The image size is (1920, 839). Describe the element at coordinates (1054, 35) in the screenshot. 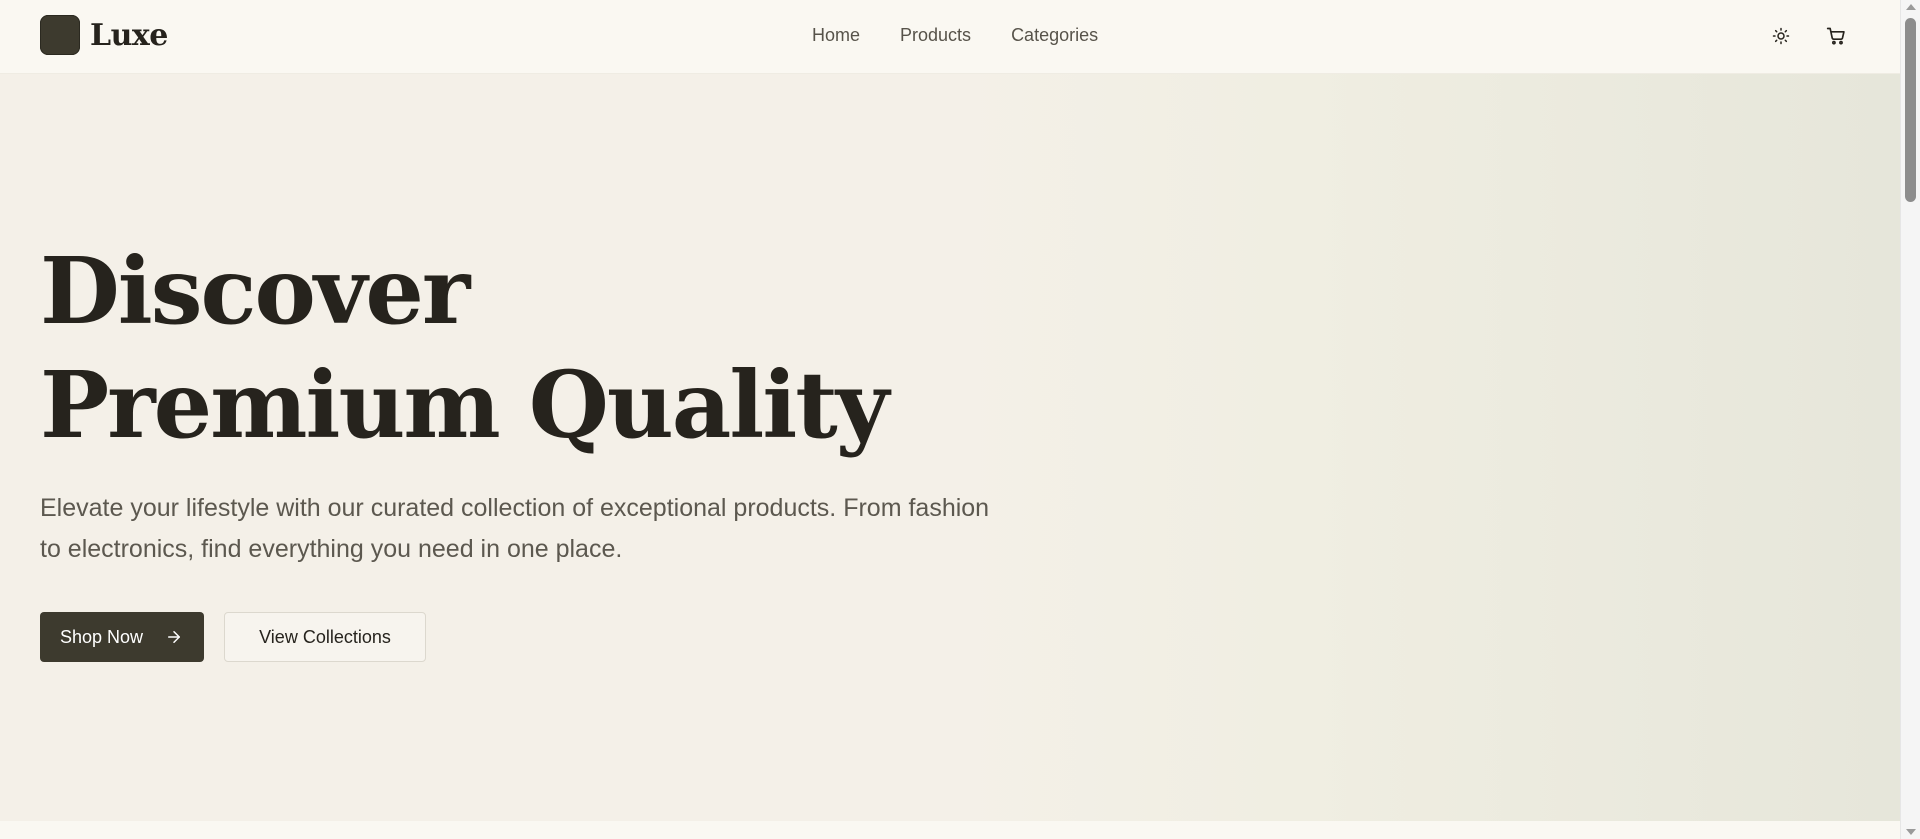

I see `nav-link-categories: Categories` at that location.